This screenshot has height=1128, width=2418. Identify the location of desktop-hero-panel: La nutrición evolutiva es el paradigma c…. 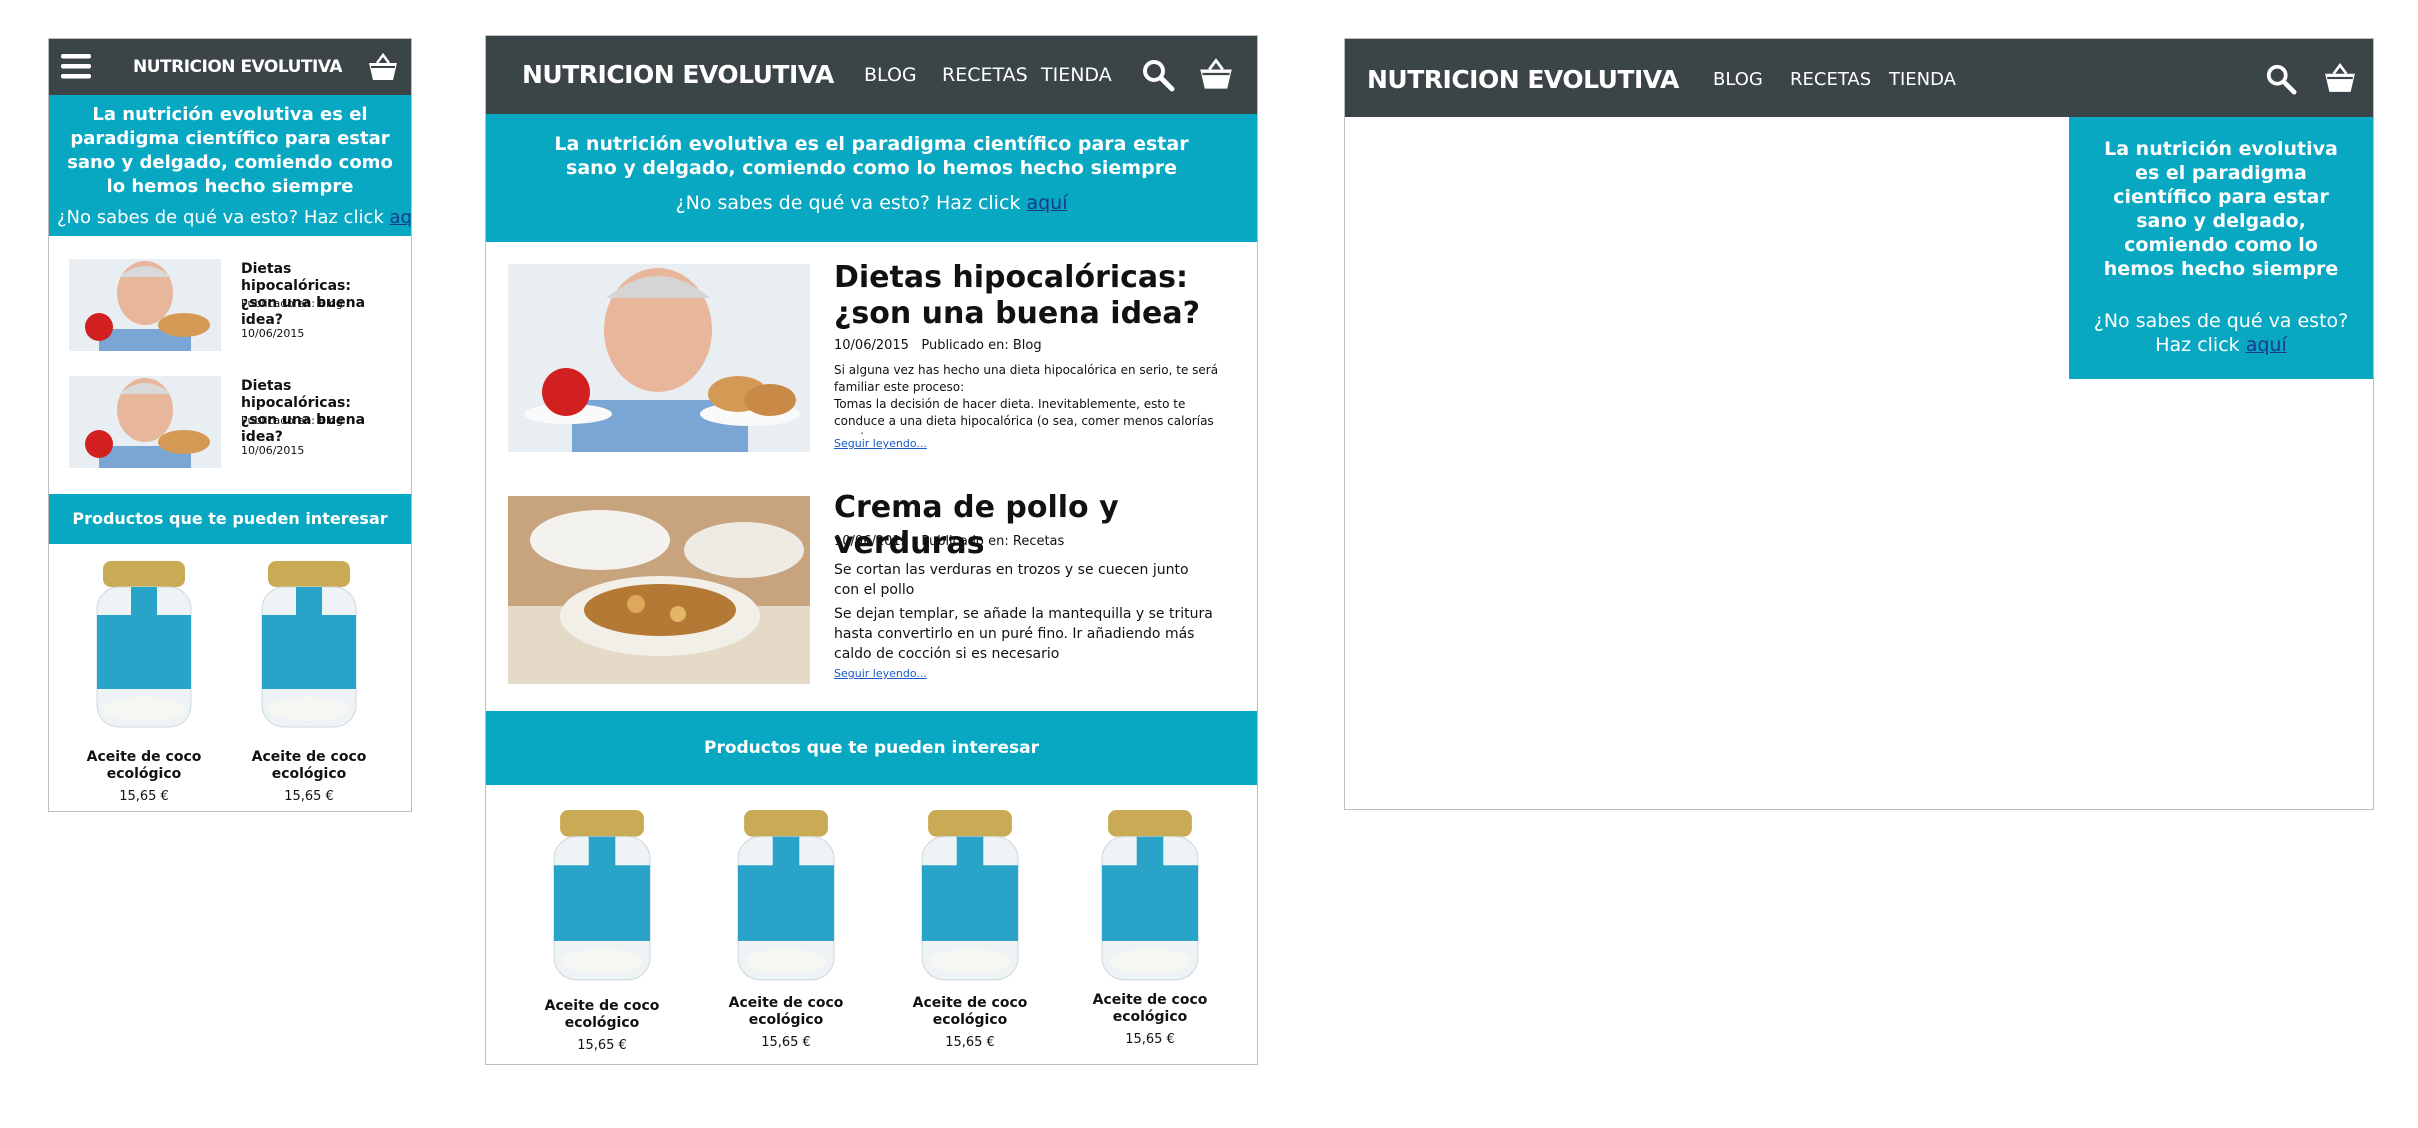
(2221, 248).